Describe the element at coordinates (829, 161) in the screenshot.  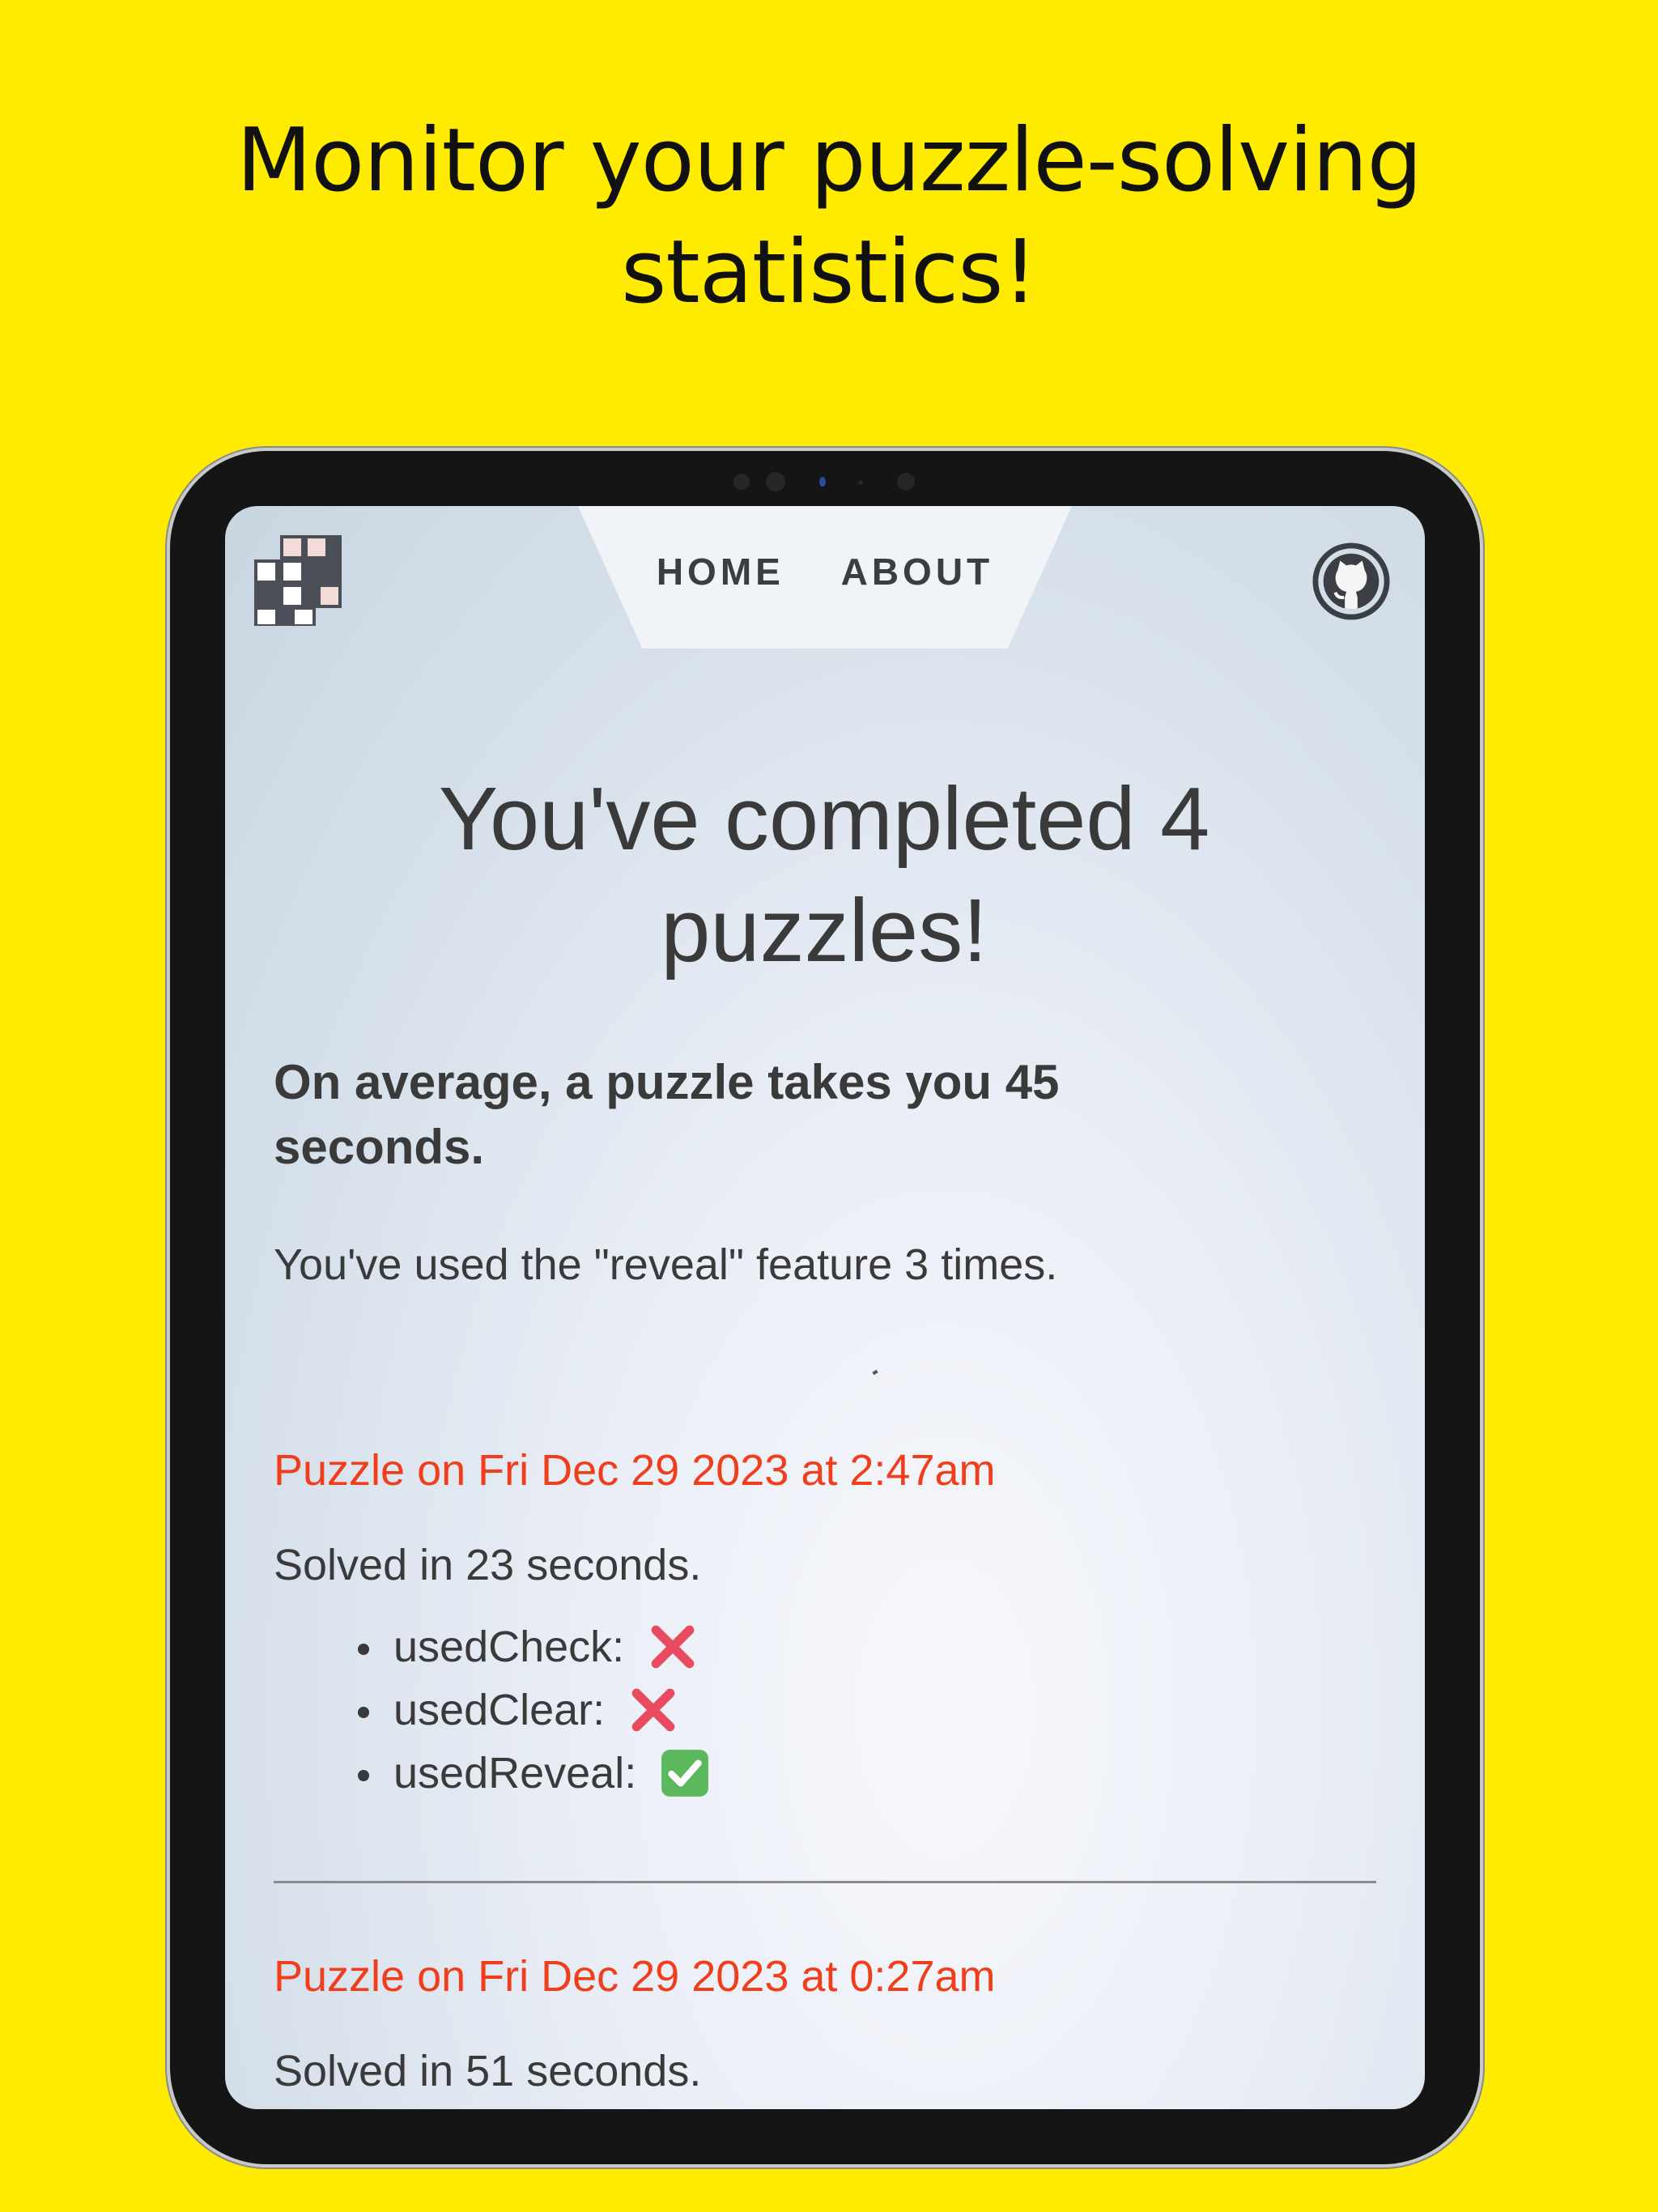
I see `headline-line-1: Monitor your puzzle-solving` at that location.